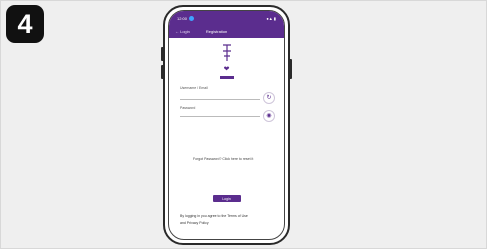 The height and width of the screenshot is (249, 487). What do you see at coordinates (216, 31) in the screenshot?
I see `tab-registration: Registration` at bounding box center [216, 31].